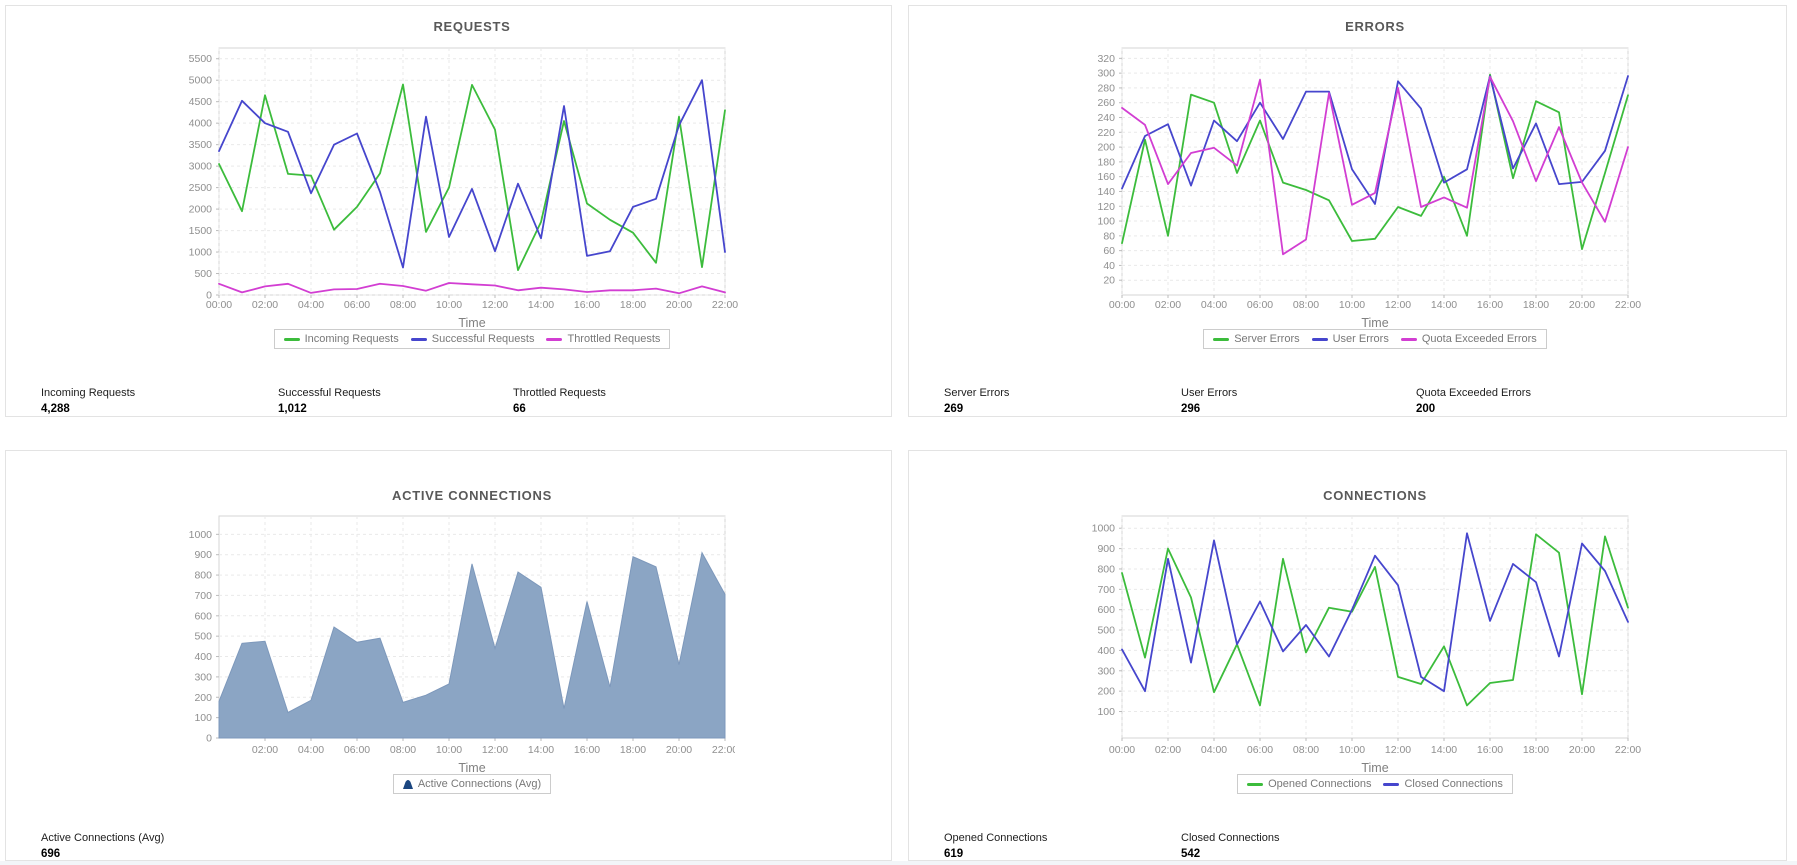 Image resolution: width=1797 pixels, height=865 pixels. Describe the element at coordinates (1256, 339) in the screenshot. I see `legend-item-server-errors: Server Errors` at that location.